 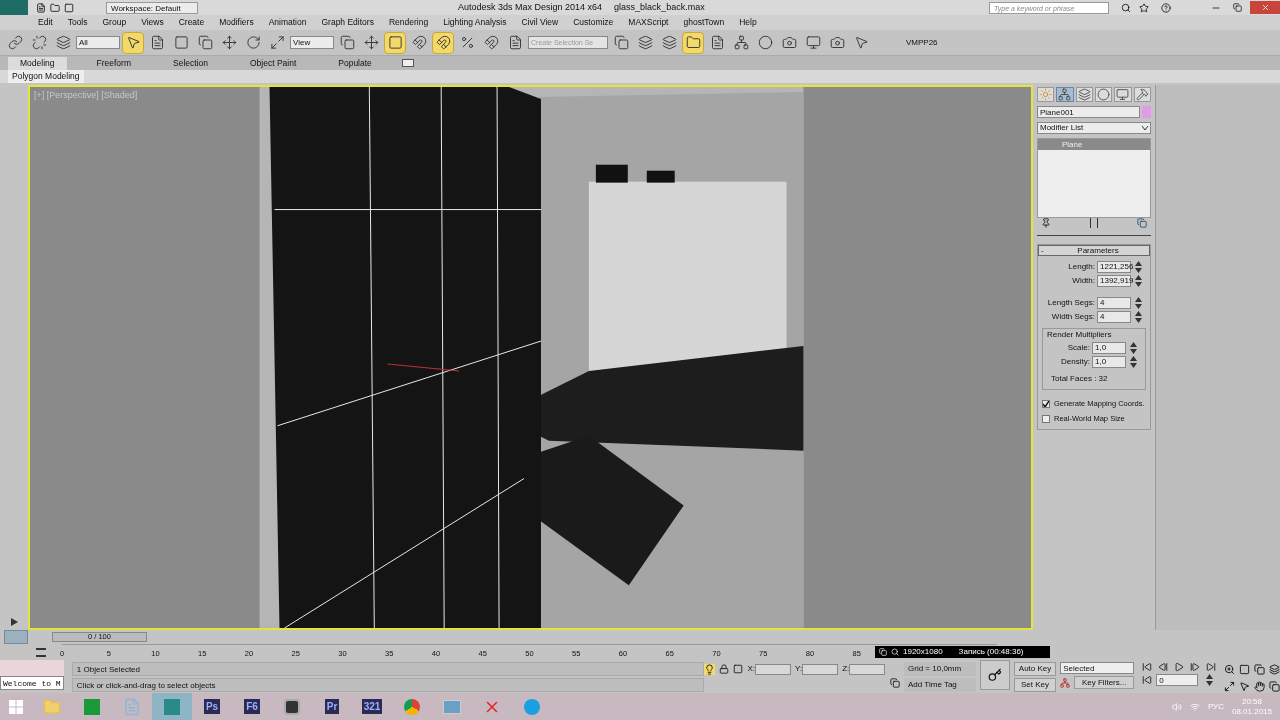 What do you see at coordinates (1094, 250) in the screenshot?
I see `rollout-header: - Parameters` at bounding box center [1094, 250].